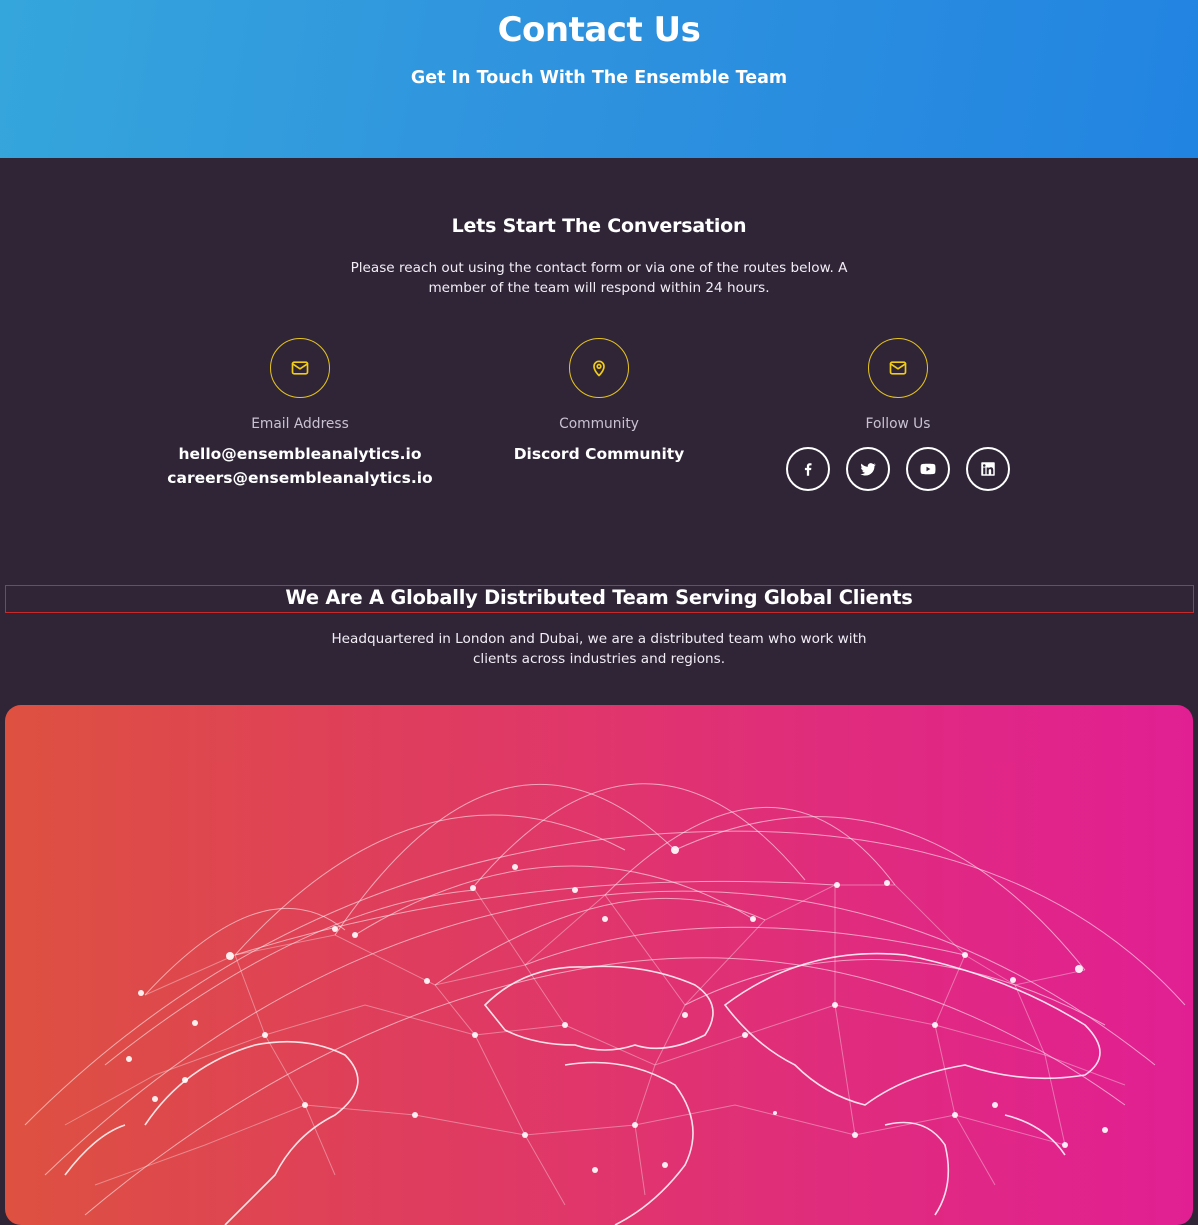 The width and height of the screenshot is (1198, 1225). What do you see at coordinates (300, 424) in the screenshot?
I see `email-label: Email Address` at bounding box center [300, 424].